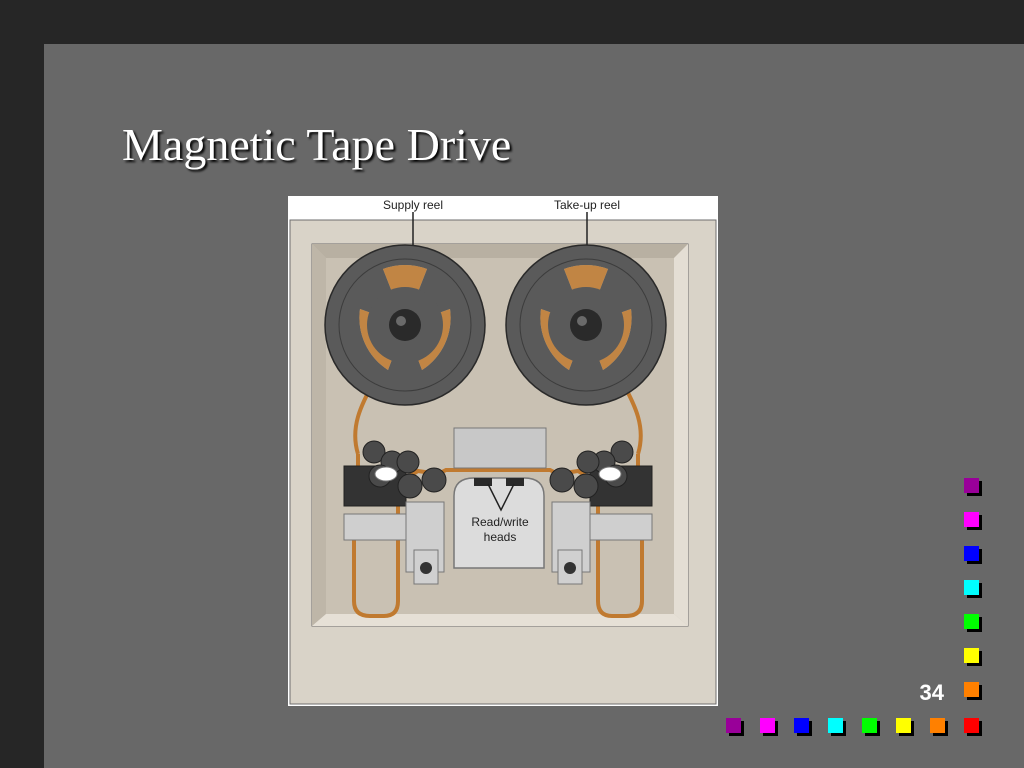 This screenshot has width=1024, height=768. I want to click on slide-top-band, so click(512, 22).